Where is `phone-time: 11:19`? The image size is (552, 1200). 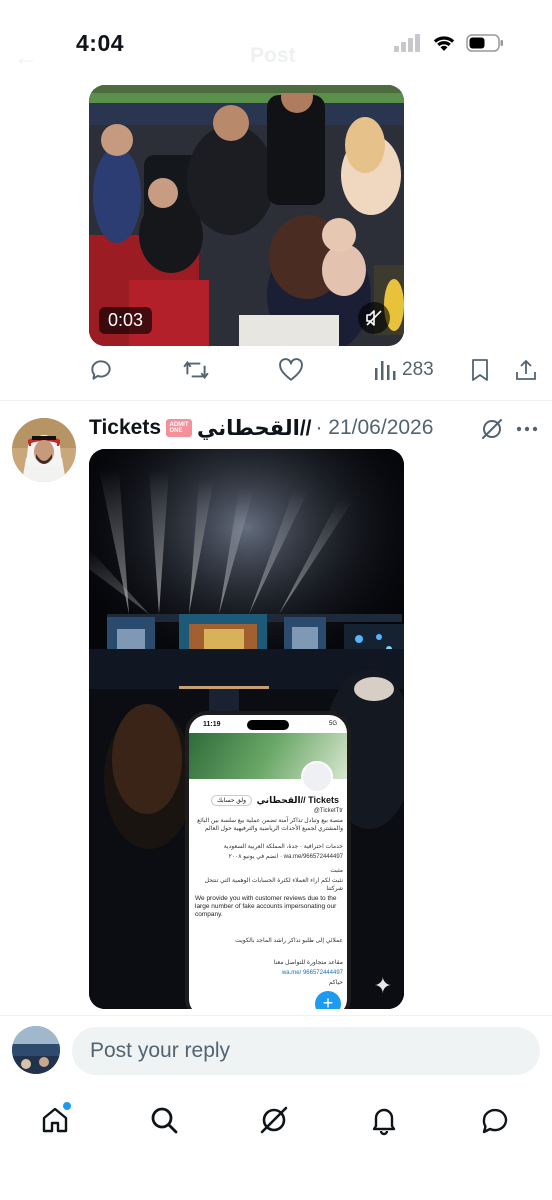 phone-time: 11:19 is located at coordinates (212, 724).